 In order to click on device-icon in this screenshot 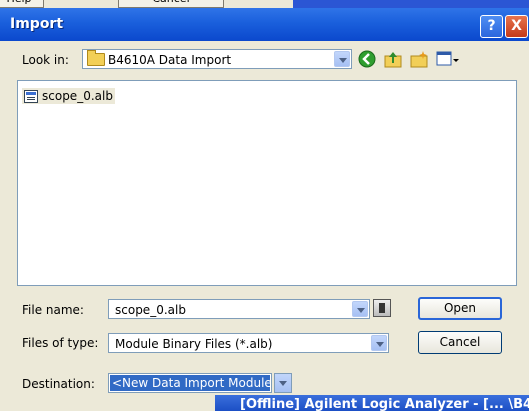, I will do `click(382, 308)`.